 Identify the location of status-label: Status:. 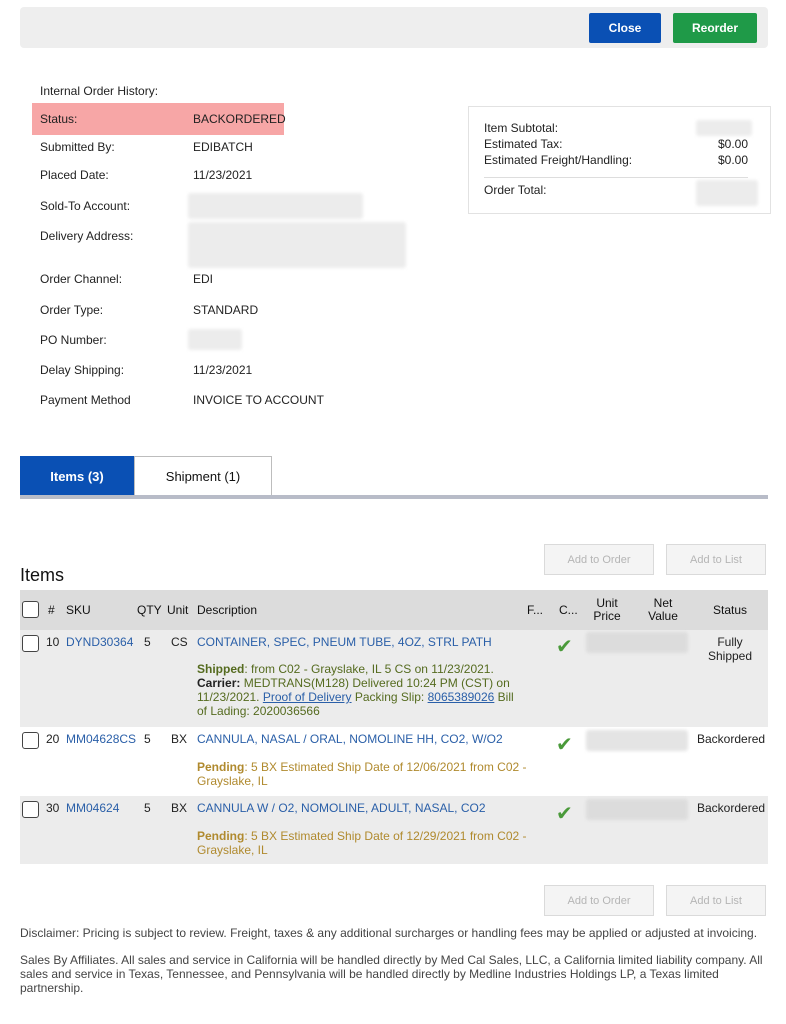
(59, 119).